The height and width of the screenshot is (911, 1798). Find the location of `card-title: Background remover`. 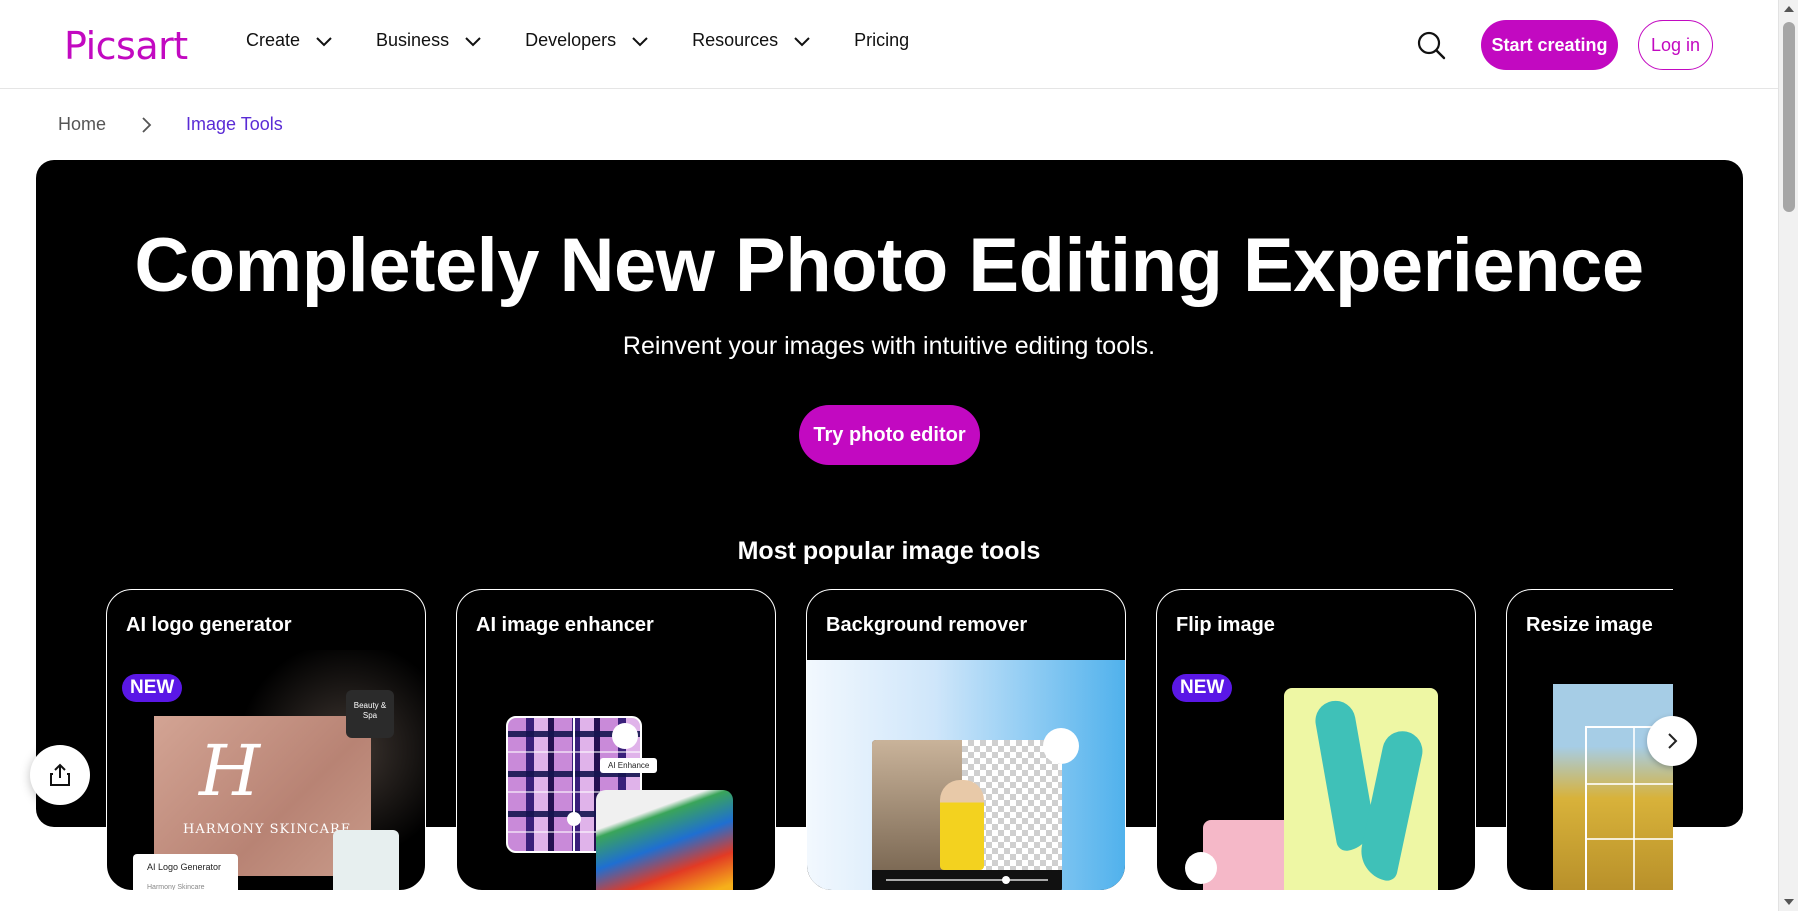

card-title: Background remover is located at coordinates (927, 625).